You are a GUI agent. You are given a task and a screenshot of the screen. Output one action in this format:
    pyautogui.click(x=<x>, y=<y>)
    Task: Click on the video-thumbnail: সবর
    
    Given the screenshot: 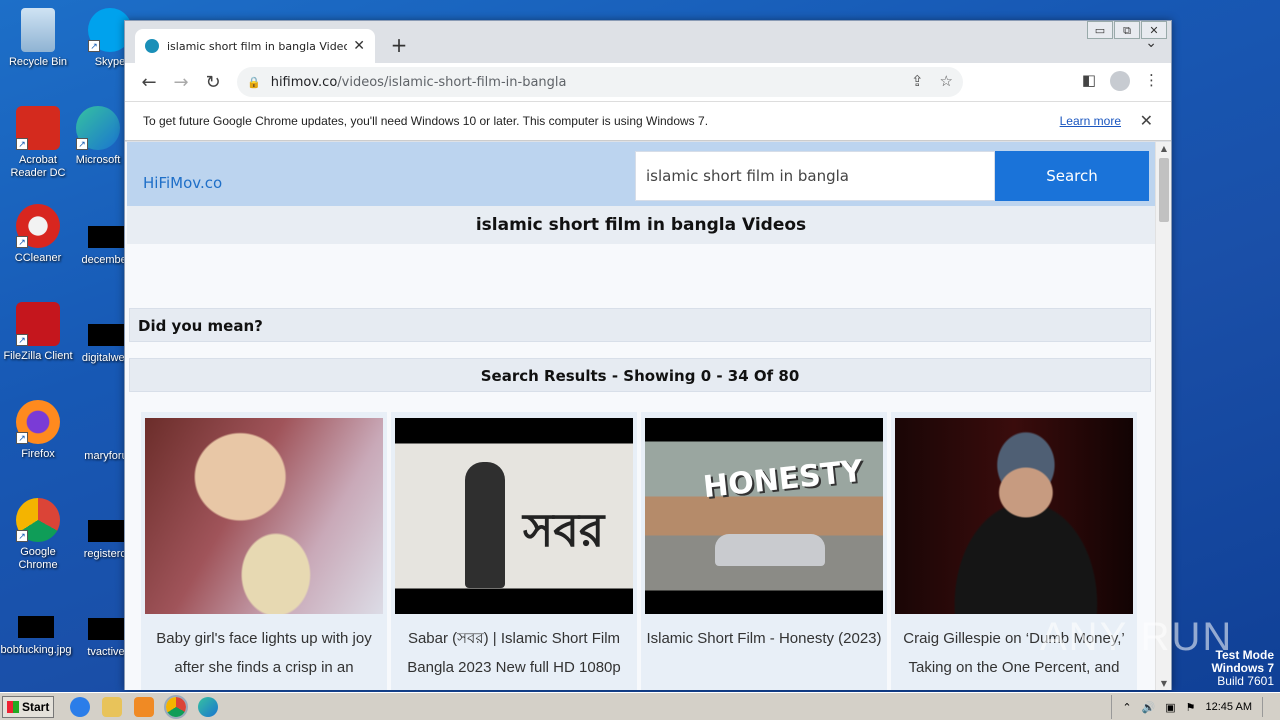 What is the action you would take?
    pyautogui.click(x=514, y=516)
    